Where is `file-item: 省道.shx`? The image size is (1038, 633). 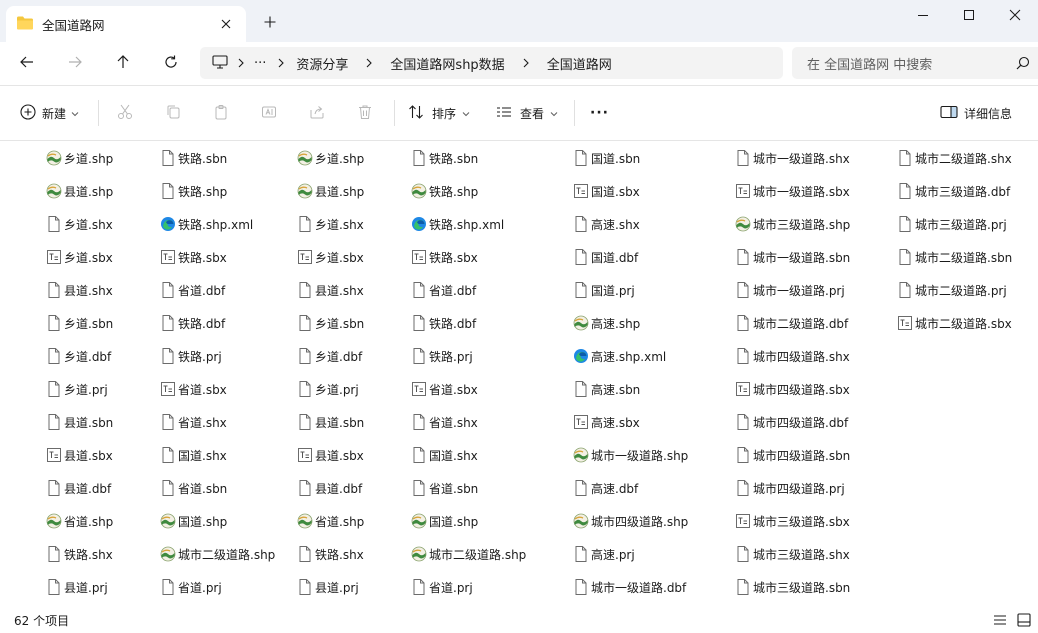
file-item: 省道.shx is located at coordinates (444, 422).